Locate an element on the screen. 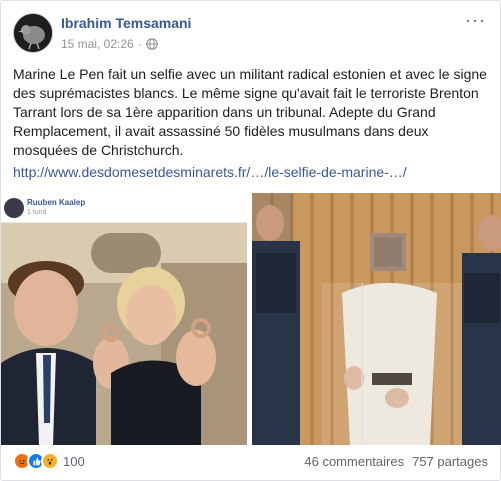 The width and height of the screenshot is (501, 481). wow-icon is located at coordinates (50, 461).